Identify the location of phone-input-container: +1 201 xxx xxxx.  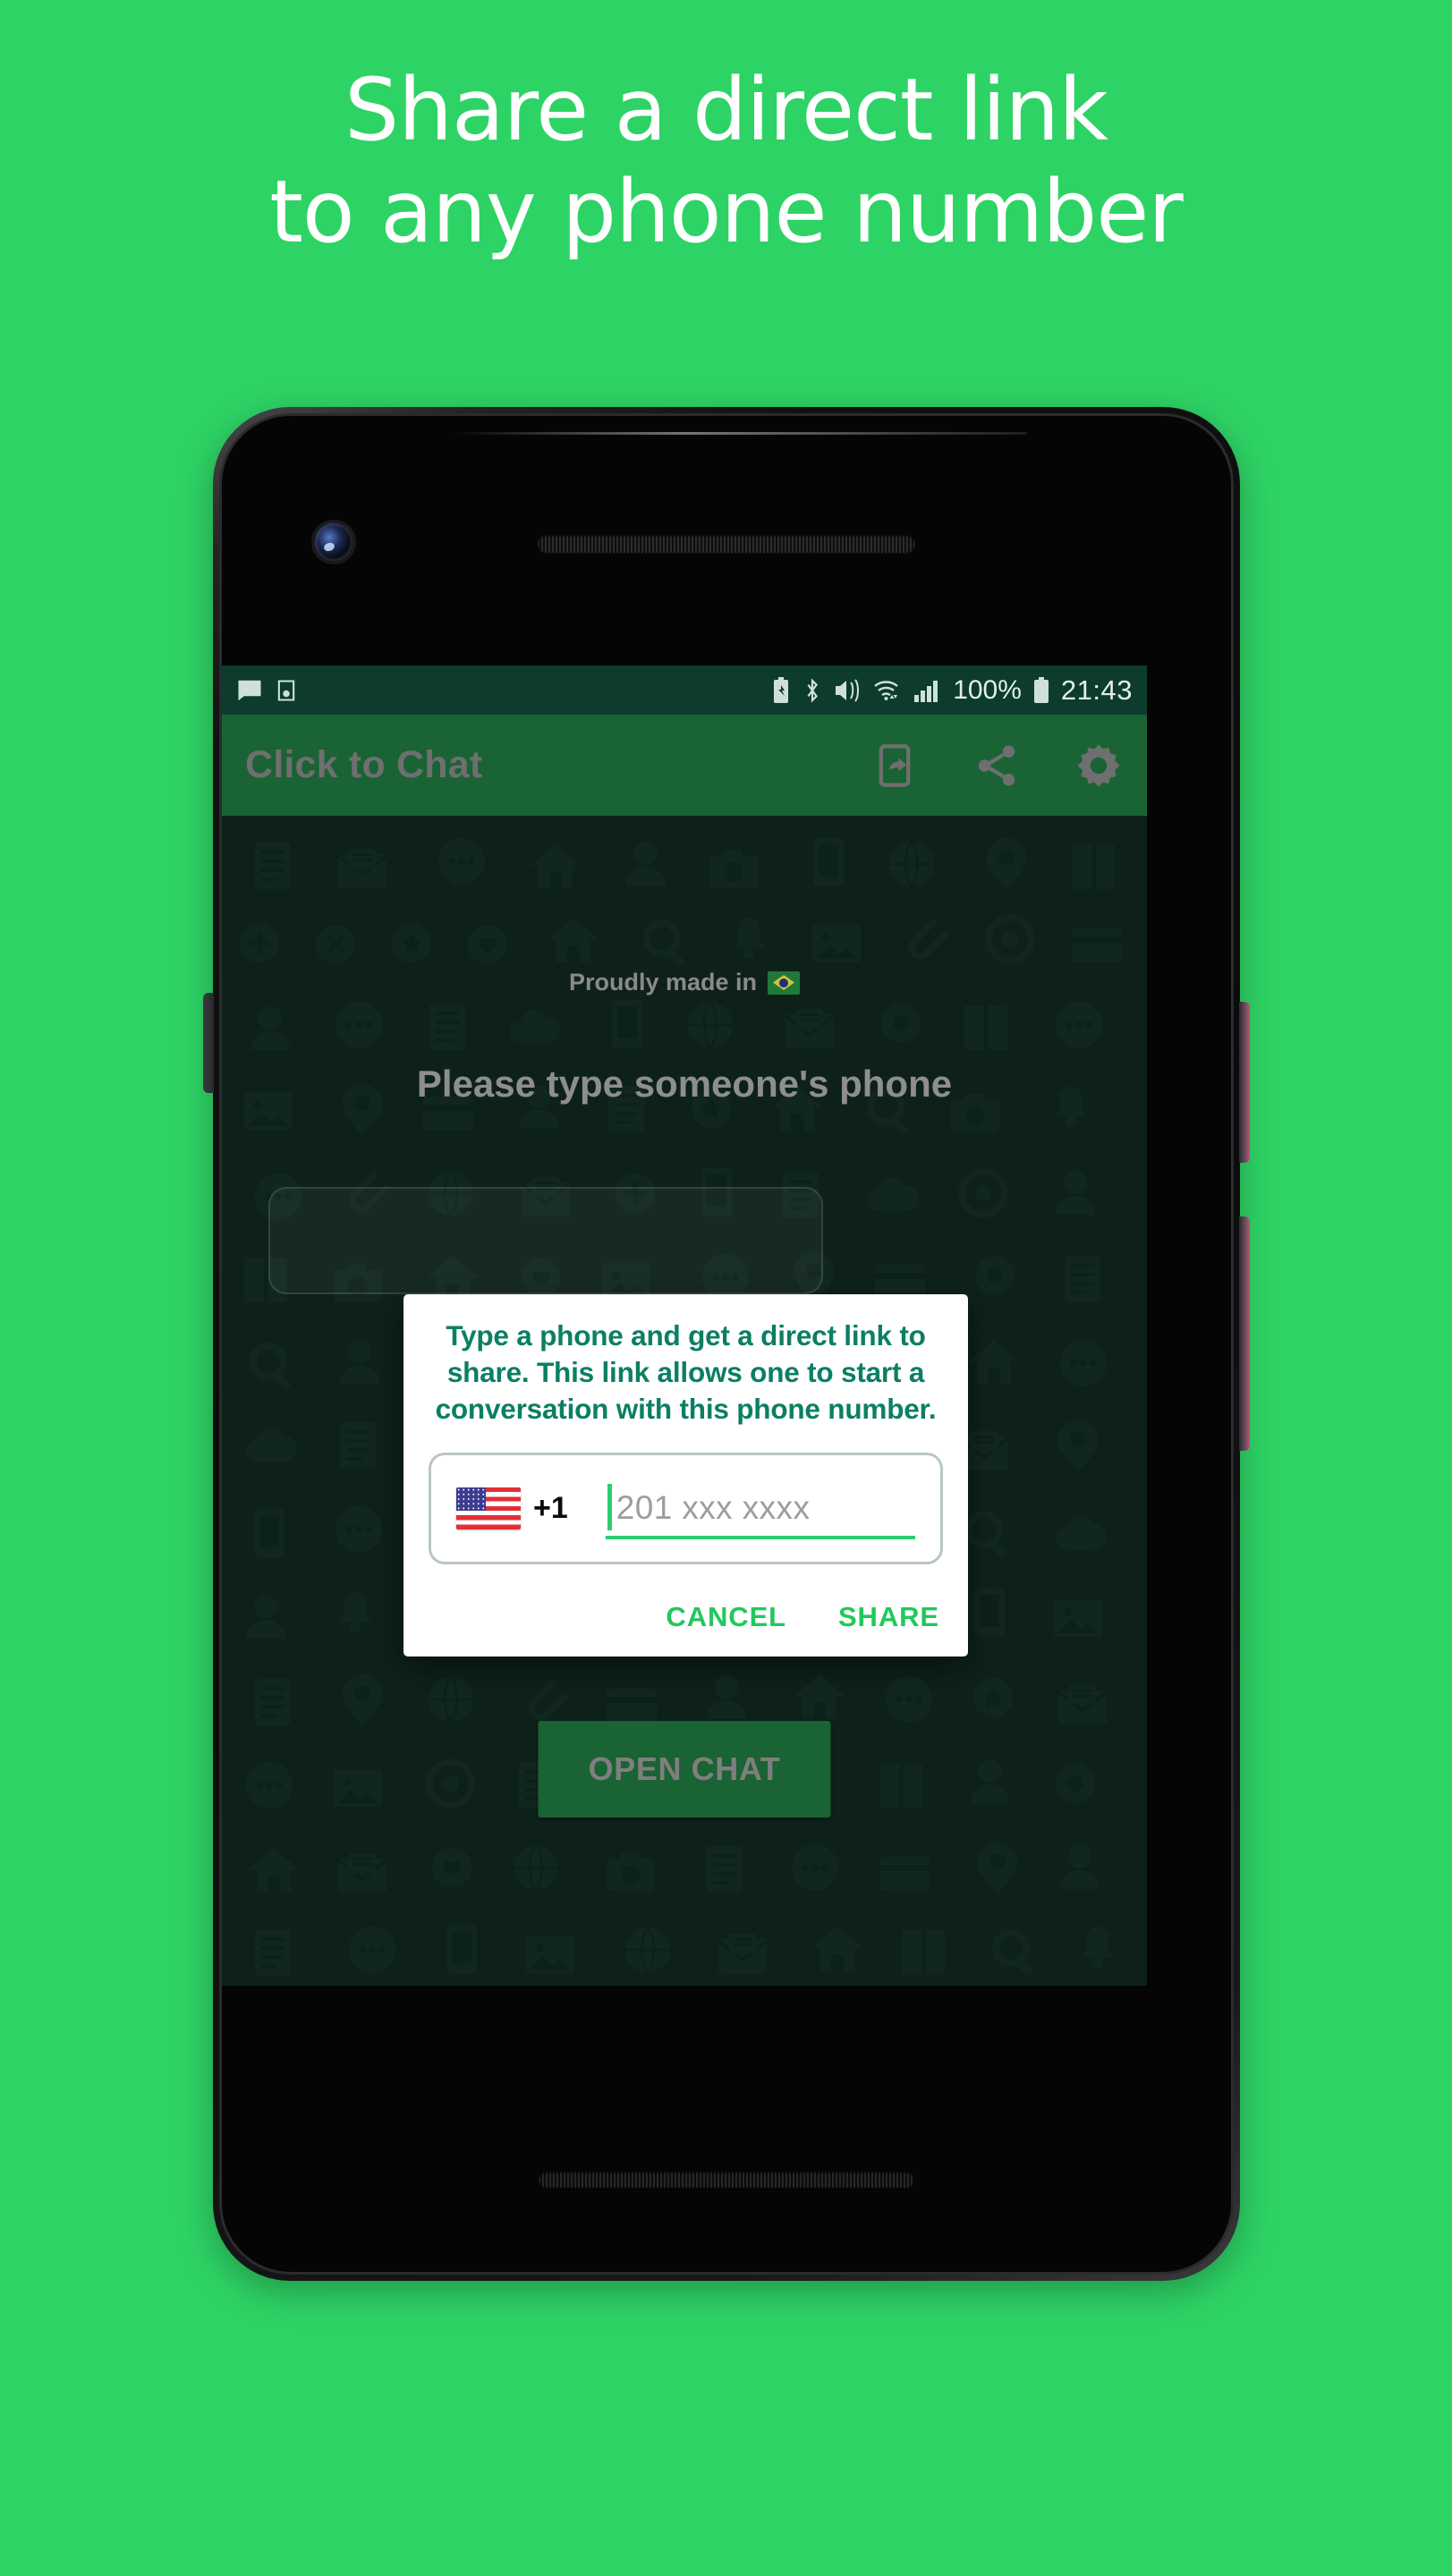
(686, 1508).